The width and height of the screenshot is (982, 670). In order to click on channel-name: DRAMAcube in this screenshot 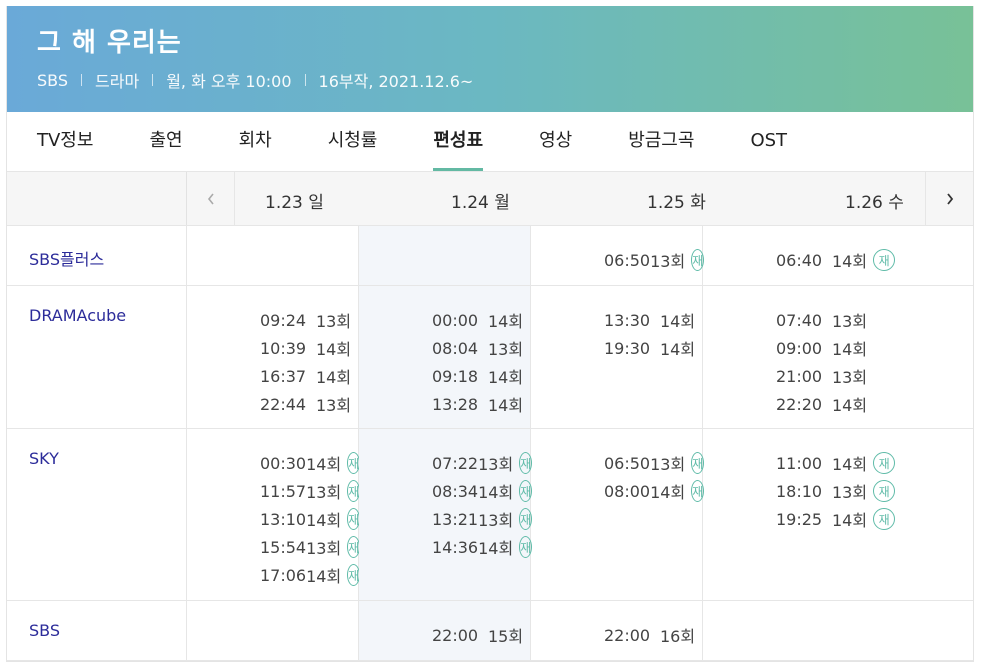, I will do `click(97, 357)`.